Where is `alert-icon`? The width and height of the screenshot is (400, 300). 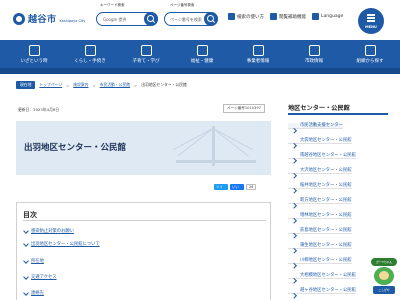 alert-icon is located at coordinates (34, 50).